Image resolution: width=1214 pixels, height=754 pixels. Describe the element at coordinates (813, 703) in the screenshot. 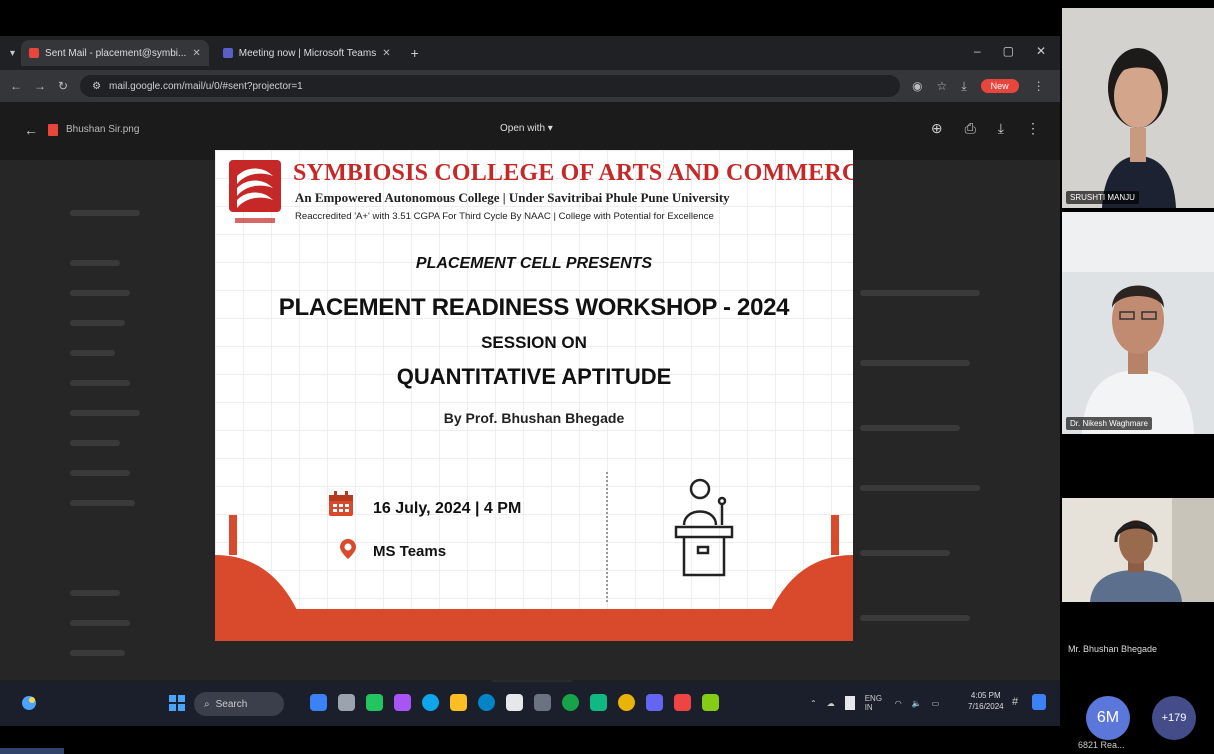

I see `chevron-up-icon: ⌃` at that location.